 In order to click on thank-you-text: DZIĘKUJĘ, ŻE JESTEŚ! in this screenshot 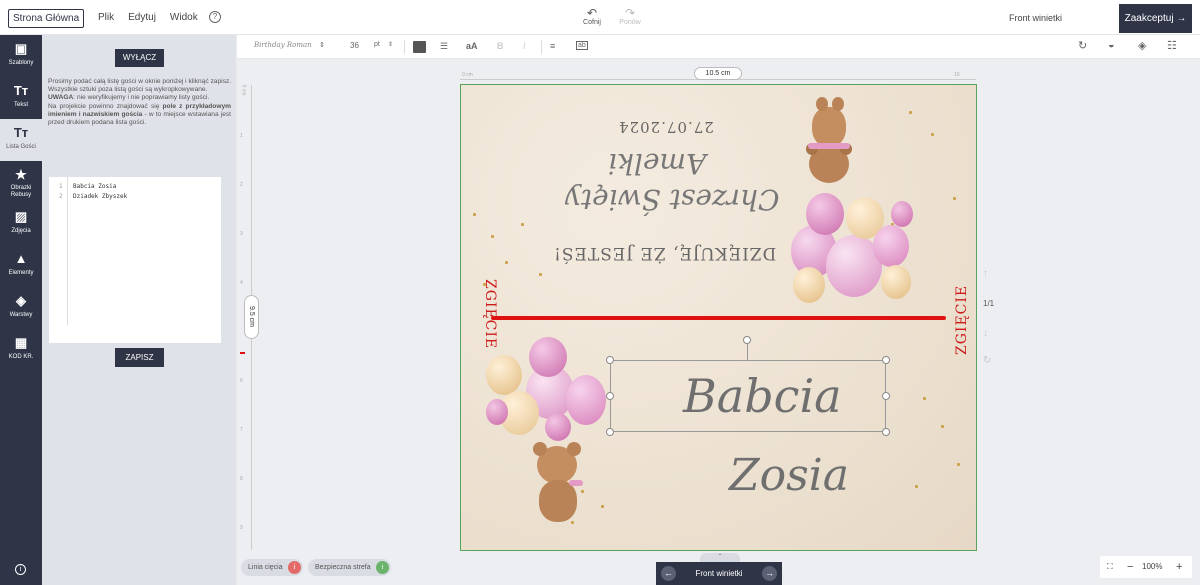, I will do `click(664, 253)`.